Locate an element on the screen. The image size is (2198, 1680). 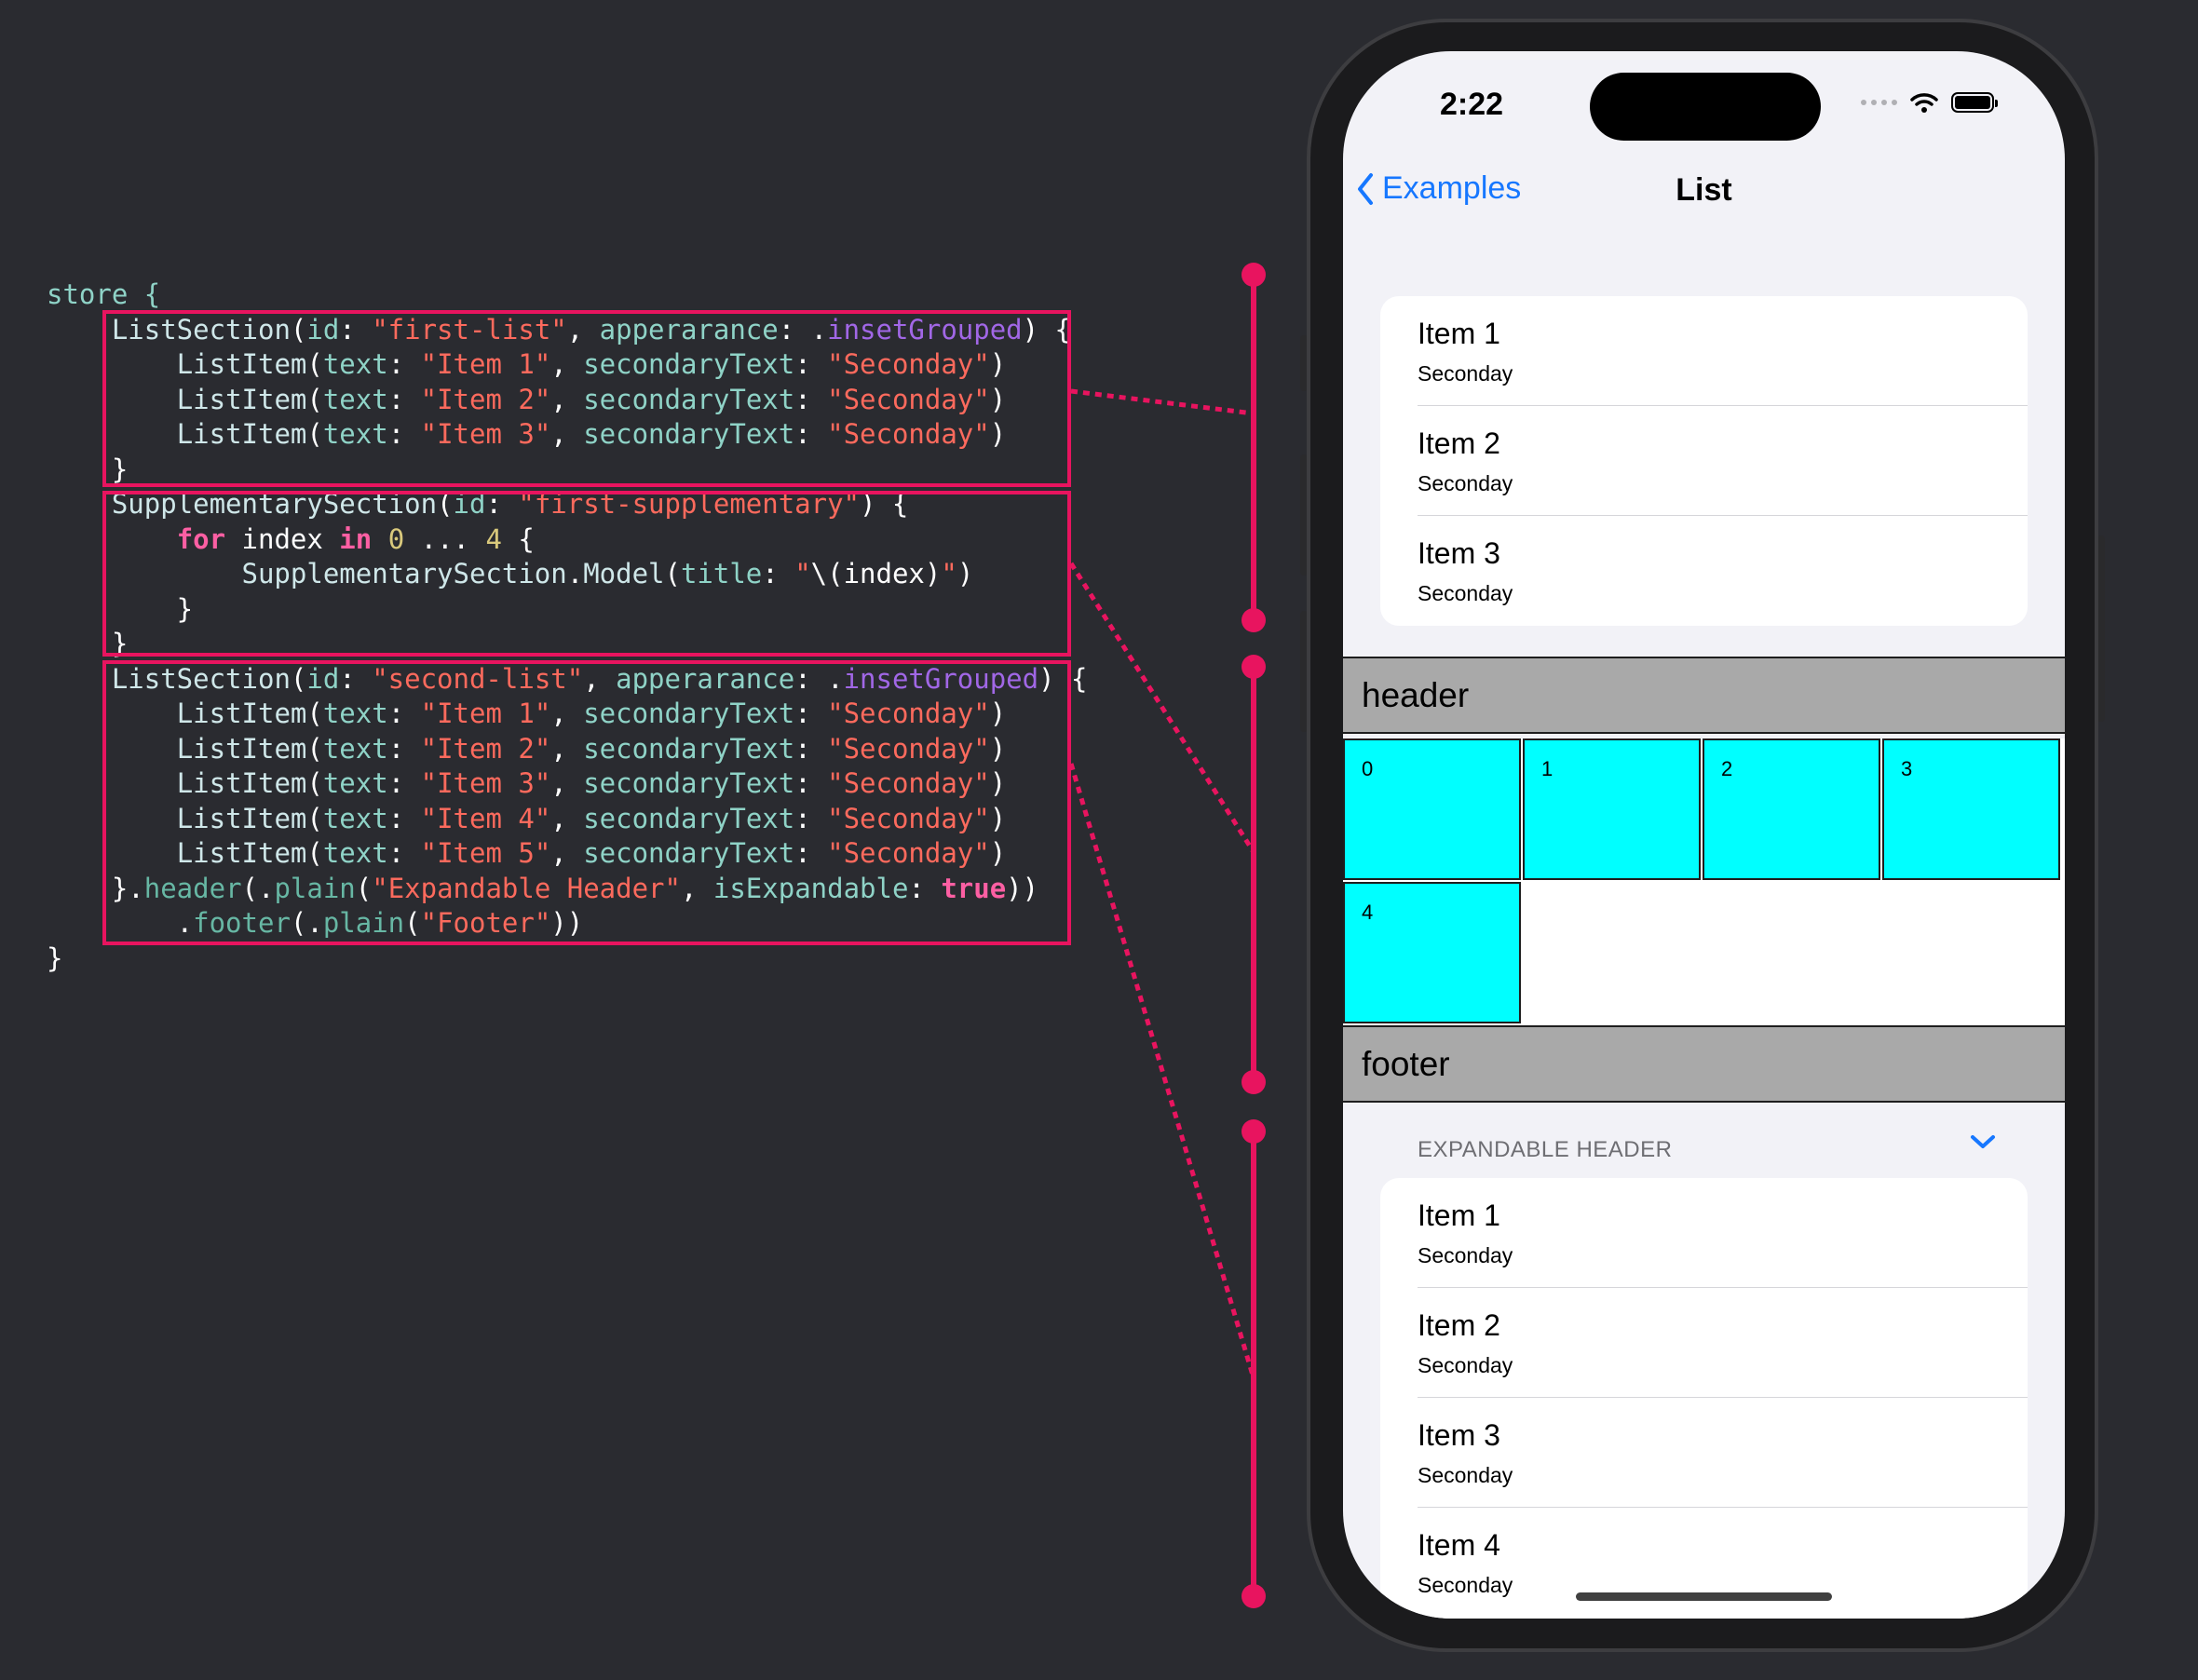
list-item-text: Item 4 is located at coordinates (1459, 1545).